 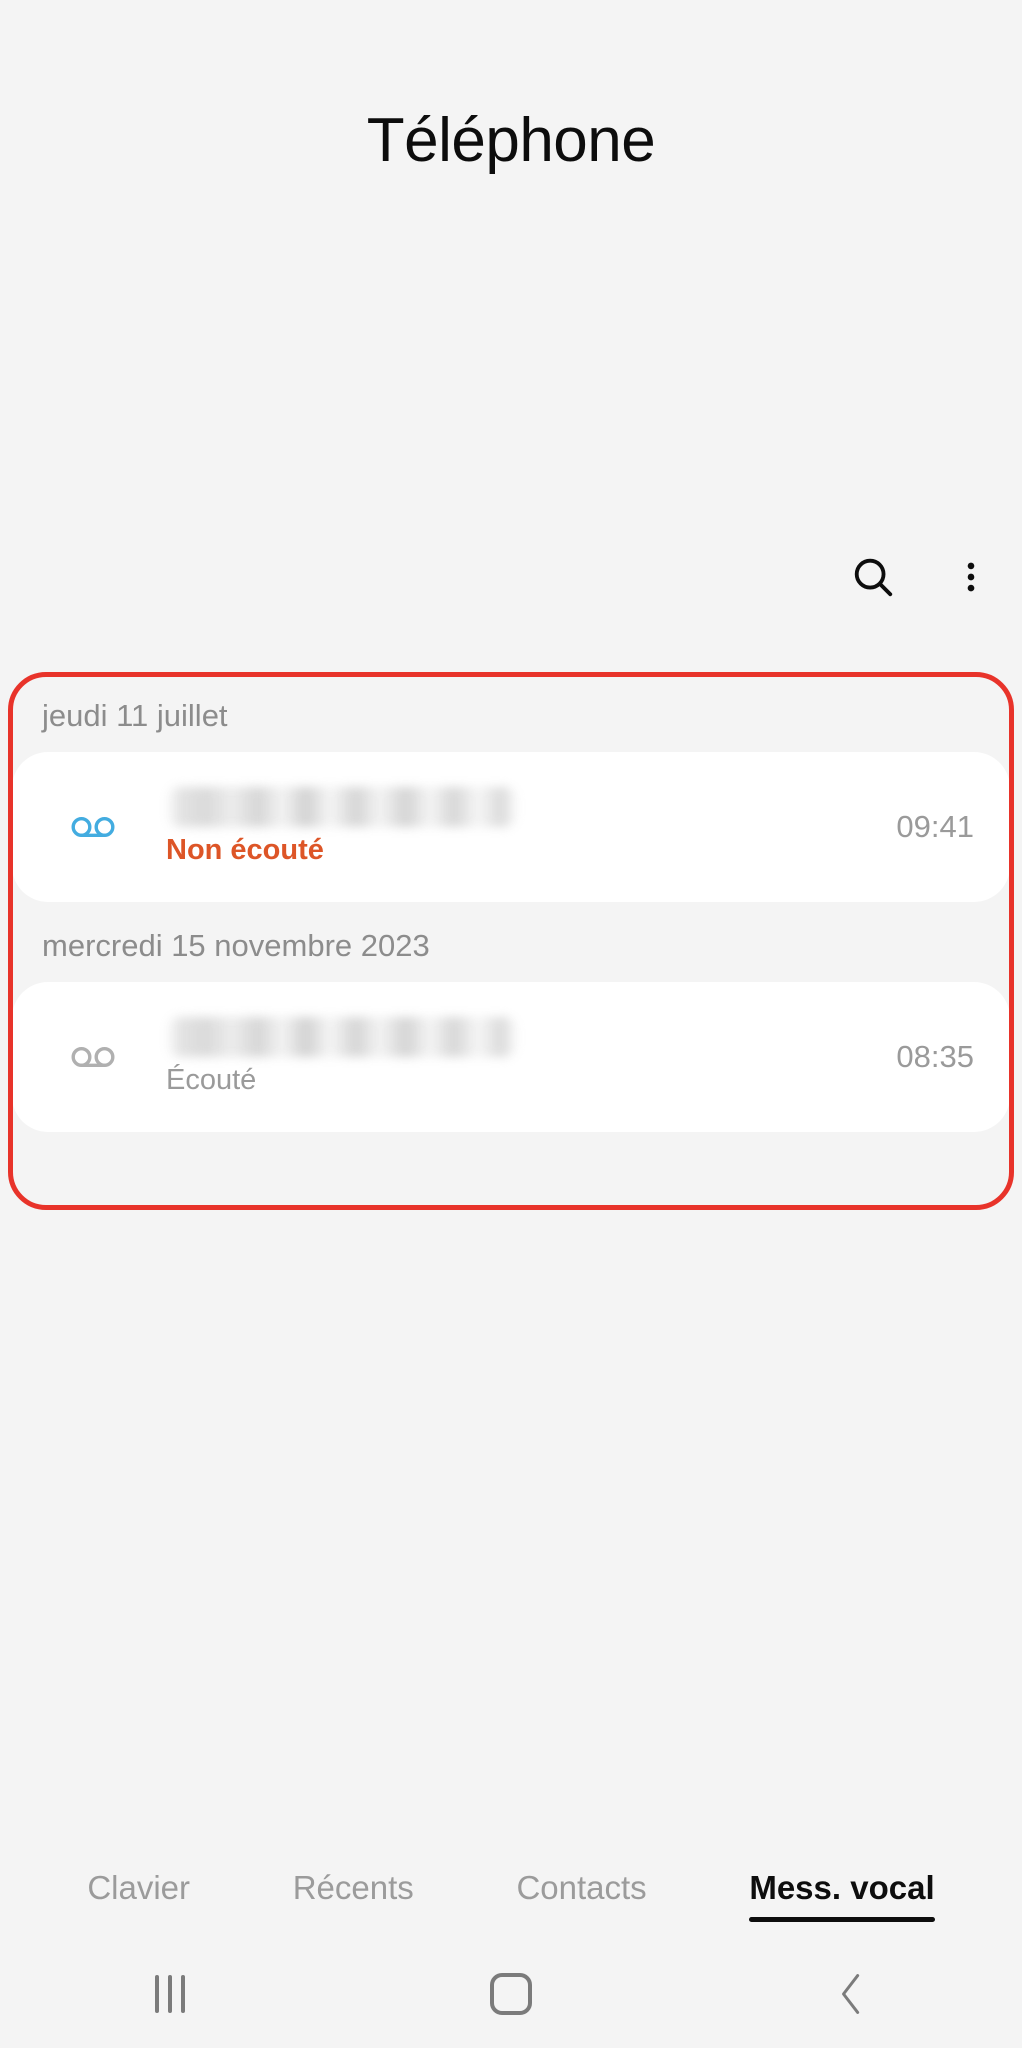 What do you see at coordinates (873, 577) in the screenshot?
I see `search-icon` at bounding box center [873, 577].